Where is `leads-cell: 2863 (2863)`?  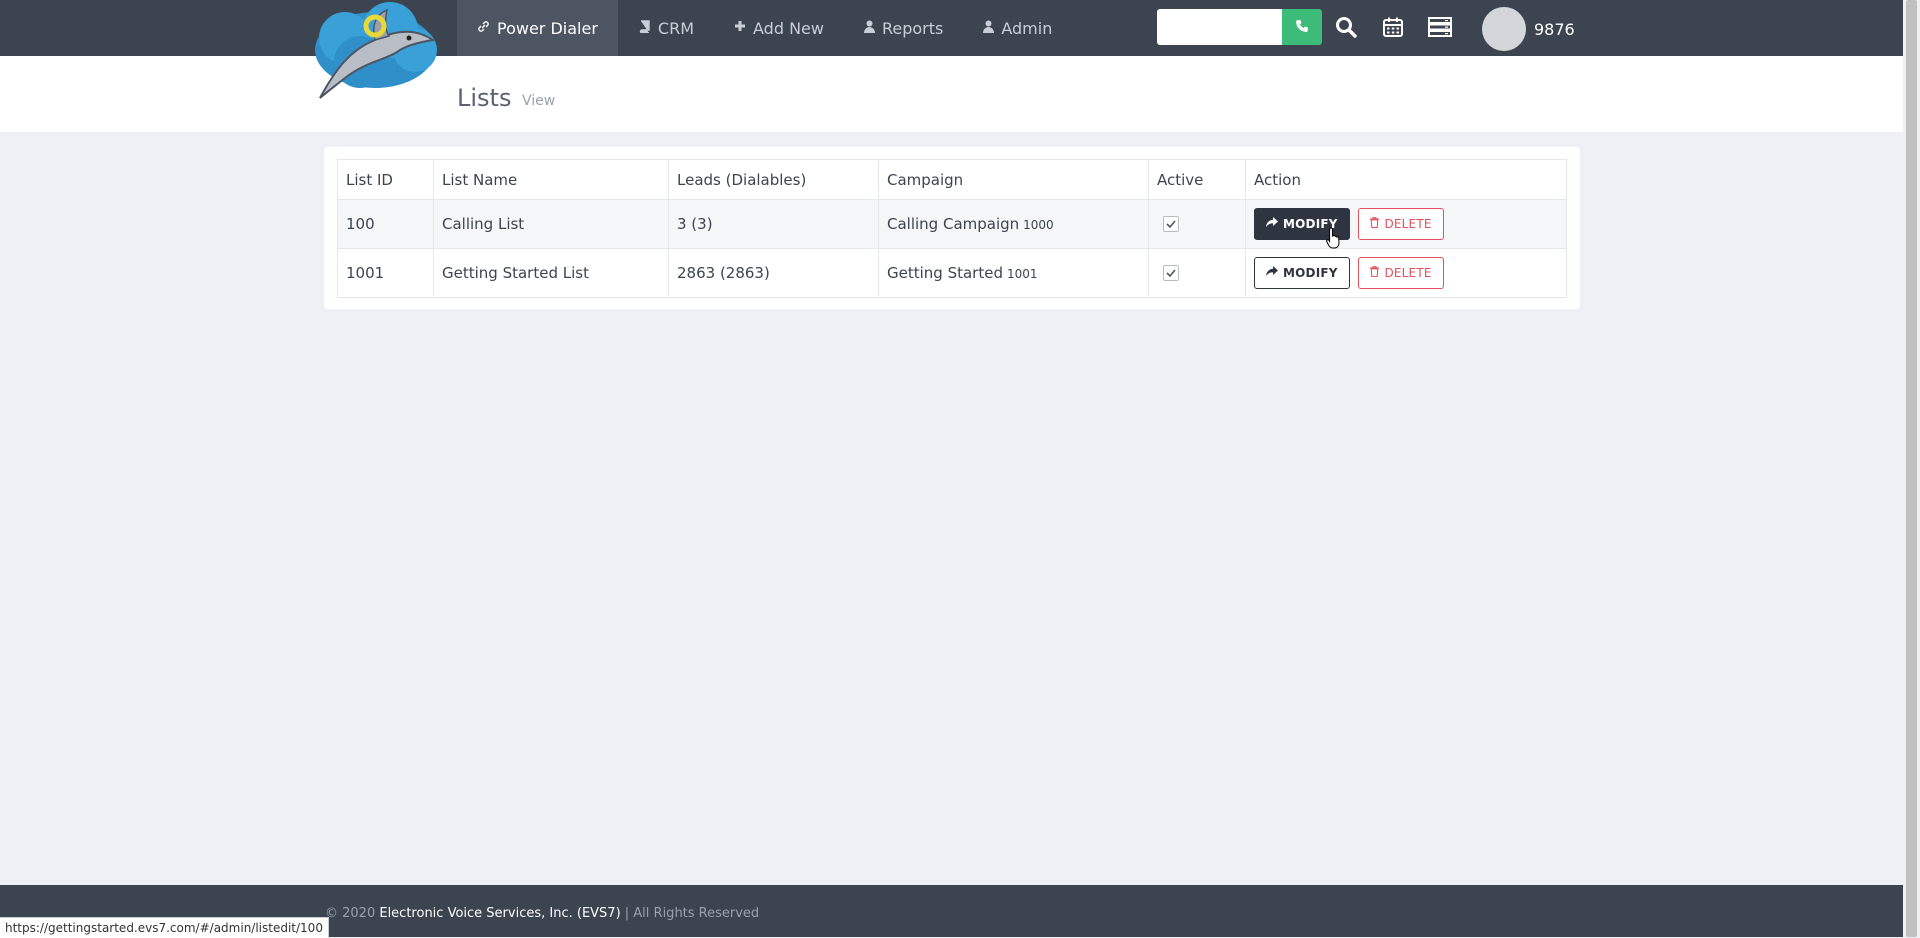
leads-cell: 2863 (2863) is located at coordinates (773, 273).